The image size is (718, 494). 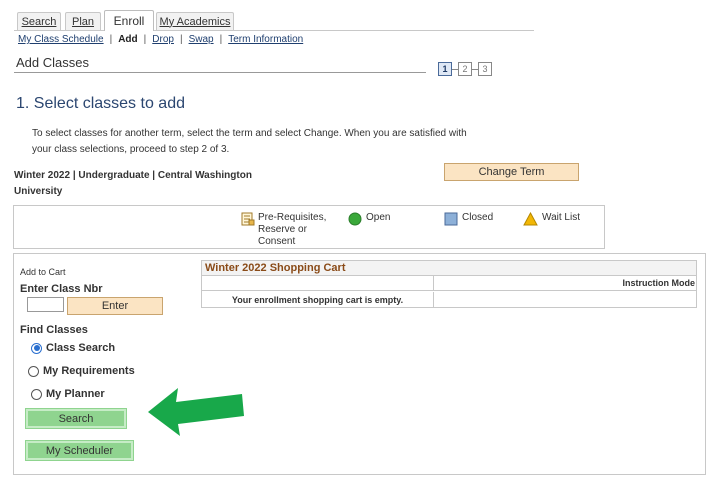 What do you see at coordinates (565, 300) in the screenshot?
I see `cart-empty-cell` at bounding box center [565, 300].